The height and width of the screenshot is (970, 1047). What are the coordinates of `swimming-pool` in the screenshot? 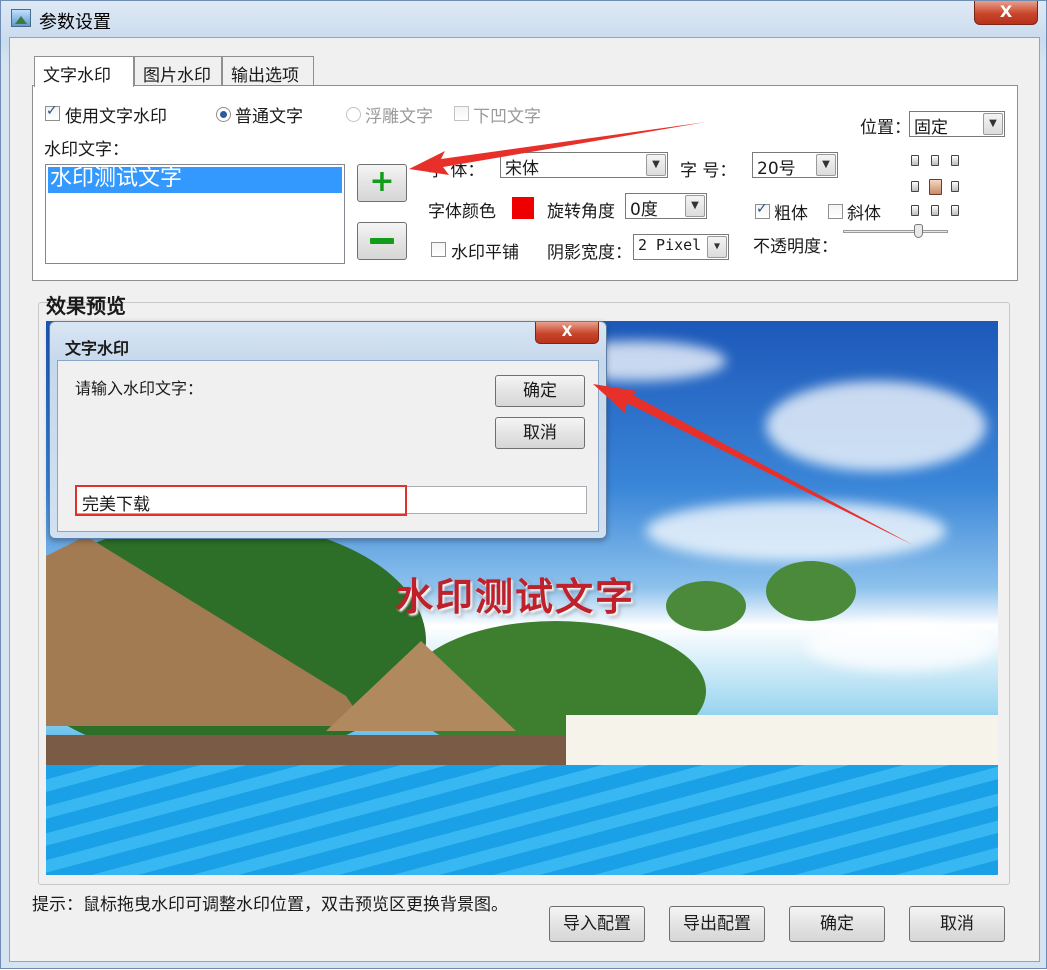 It's located at (522, 820).